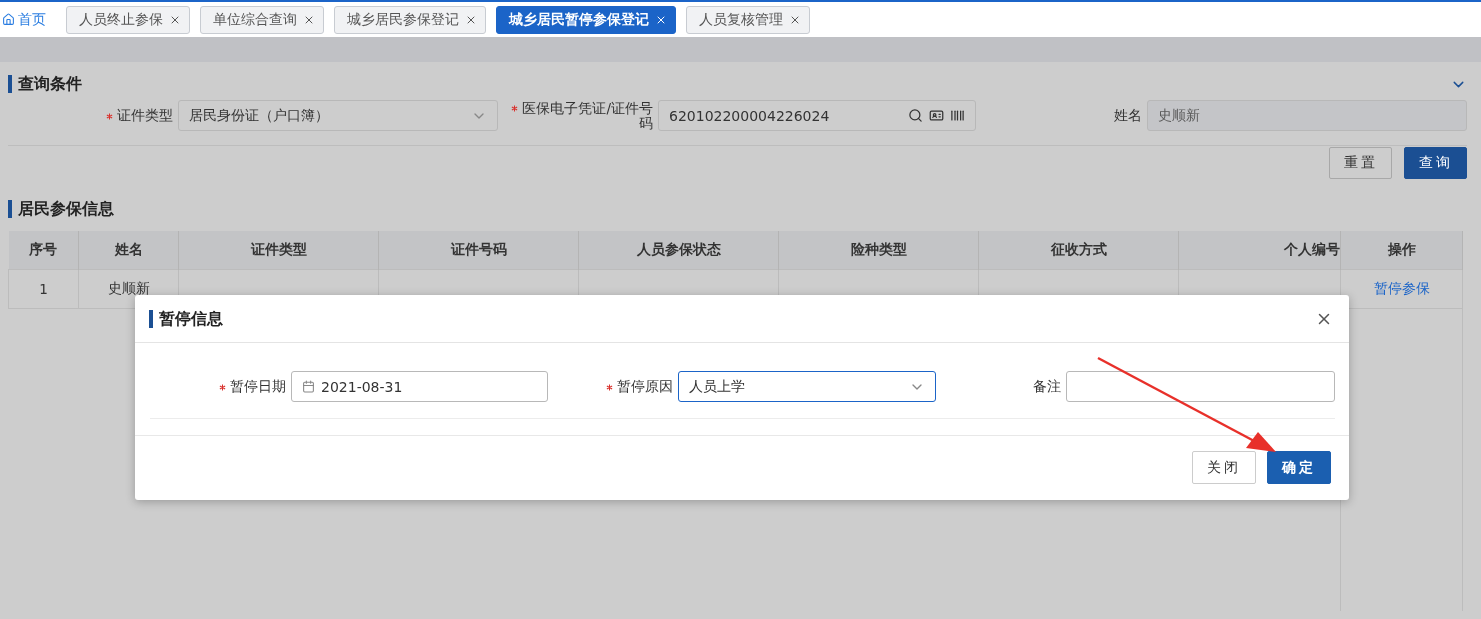  What do you see at coordinates (807, 386) in the screenshot?
I see `select-field: 人员上学` at bounding box center [807, 386].